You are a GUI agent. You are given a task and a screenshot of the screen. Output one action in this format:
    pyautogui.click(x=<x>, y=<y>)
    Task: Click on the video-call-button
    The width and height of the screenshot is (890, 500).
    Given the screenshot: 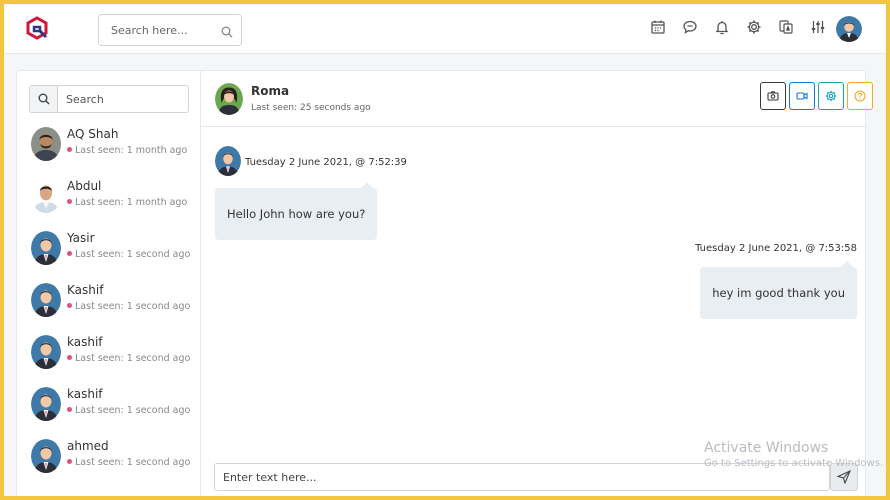 What is the action you would take?
    pyautogui.click(x=802, y=96)
    